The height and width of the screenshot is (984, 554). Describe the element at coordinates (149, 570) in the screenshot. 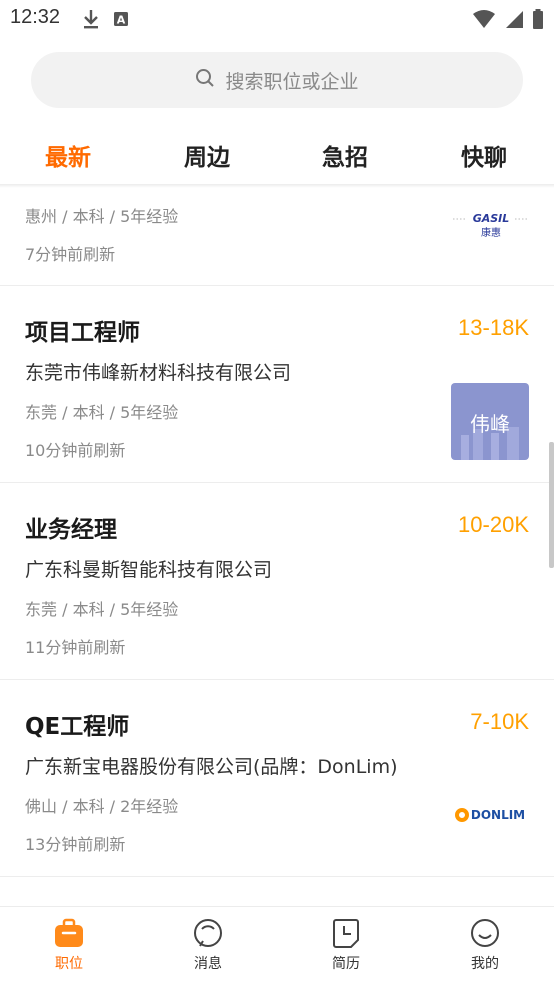

I see `company-name: 广东科曼斯智能科技有限公司` at that location.